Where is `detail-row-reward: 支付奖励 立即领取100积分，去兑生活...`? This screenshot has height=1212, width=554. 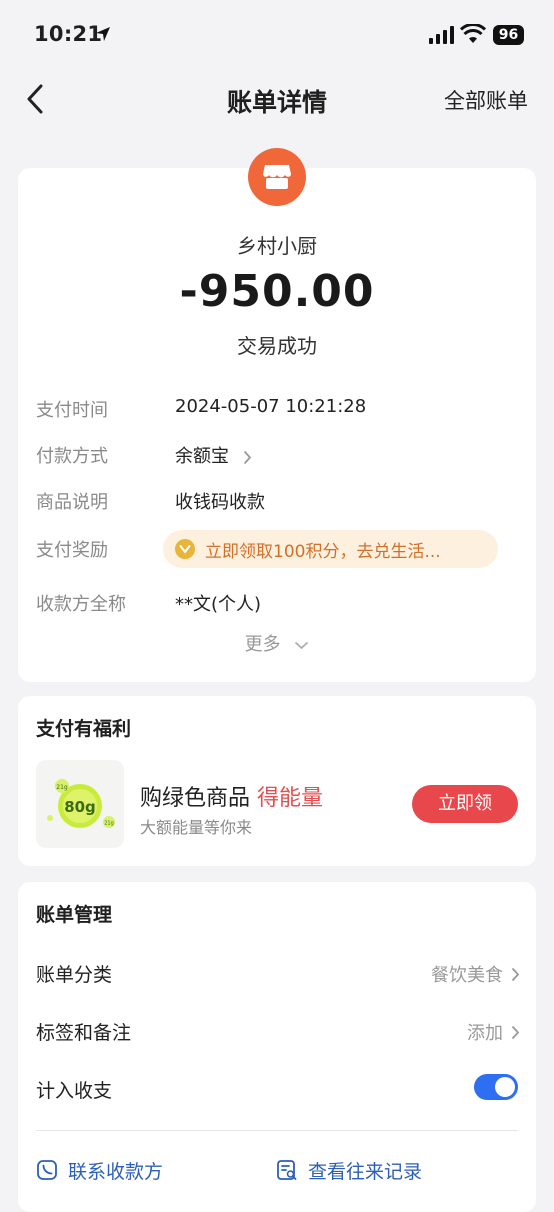
detail-row-reward: 支付奖励 立即领取100积分，去兑生活... is located at coordinates (277, 549).